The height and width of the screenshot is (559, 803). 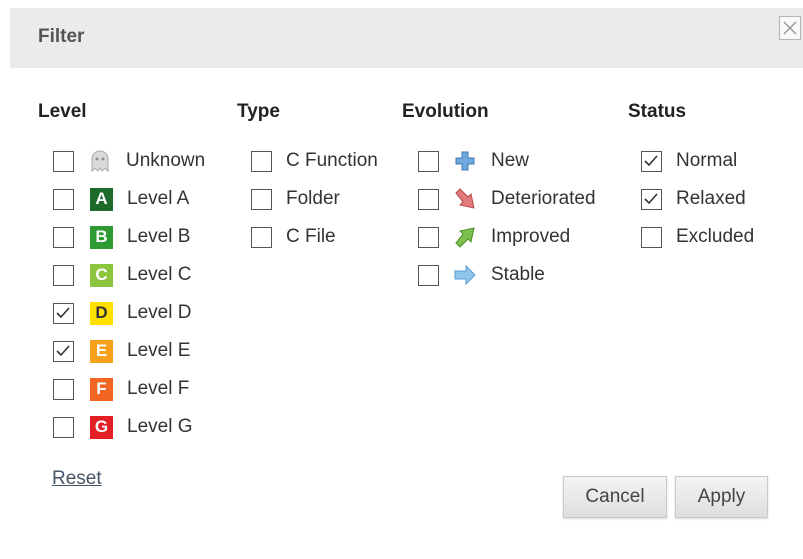 I want to click on level-option-g: G Level G, so click(x=122, y=427).